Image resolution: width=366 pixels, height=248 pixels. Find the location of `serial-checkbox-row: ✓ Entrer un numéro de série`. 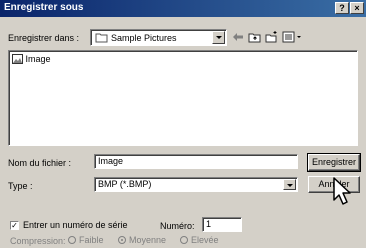

serial-checkbox-row: ✓ Entrer un numéro de série is located at coordinates (69, 225).